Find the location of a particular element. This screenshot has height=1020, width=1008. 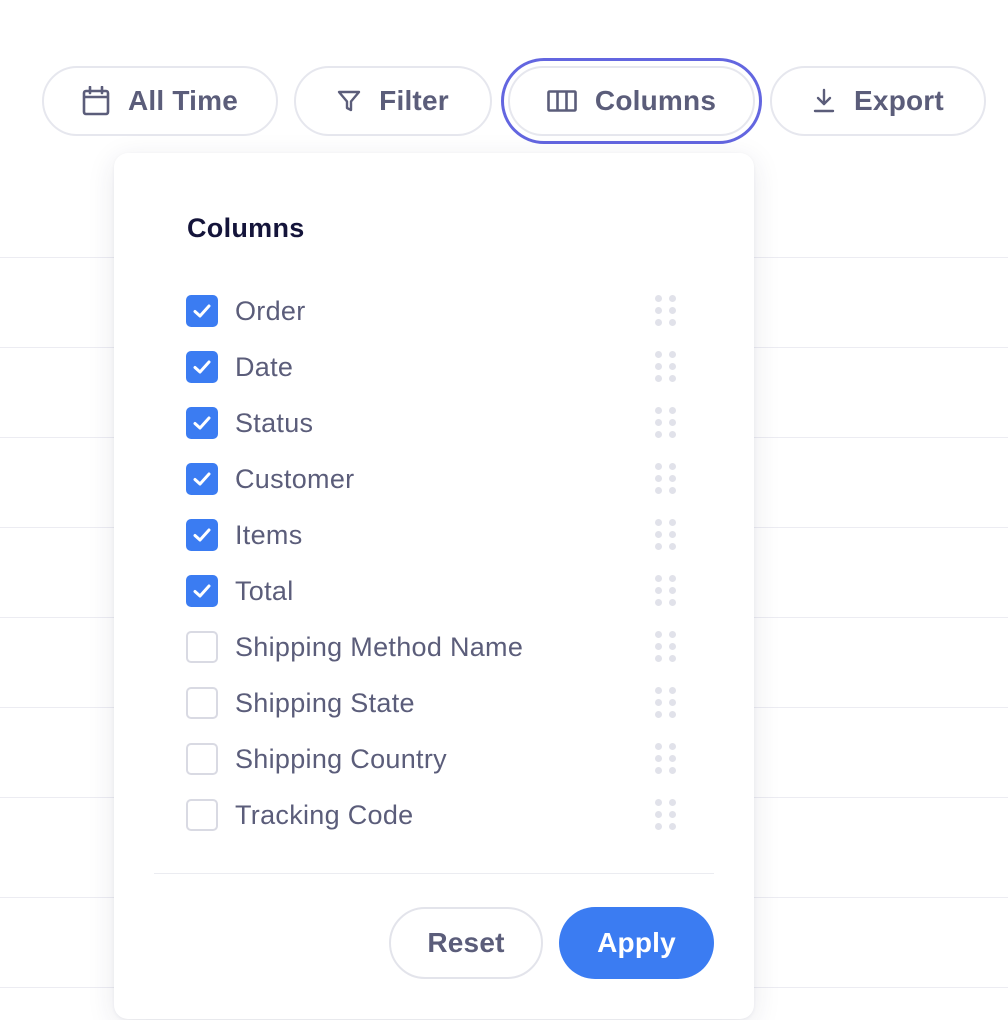

export-button: Export is located at coordinates (878, 101).